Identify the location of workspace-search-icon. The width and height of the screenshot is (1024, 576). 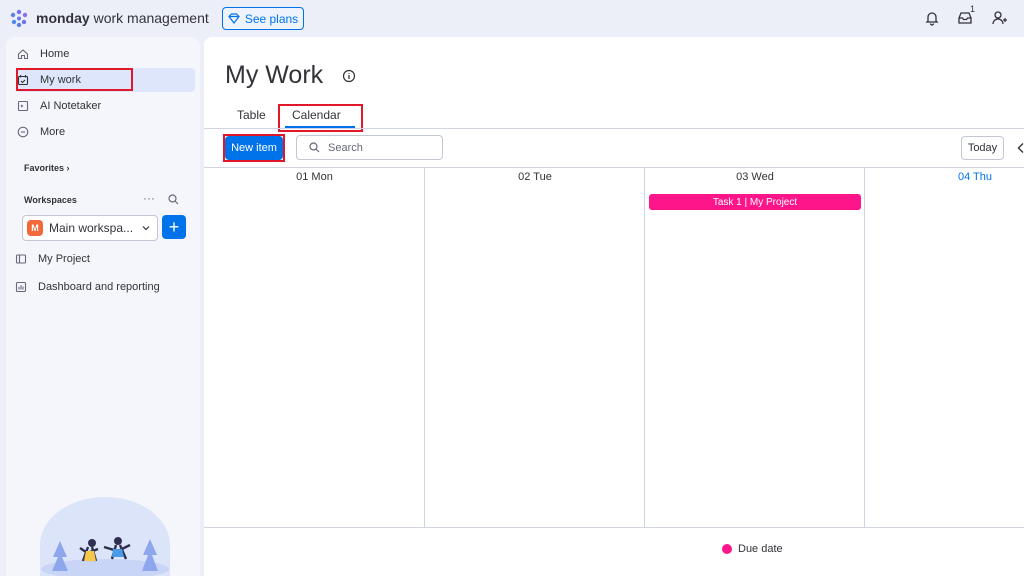
(173, 199).